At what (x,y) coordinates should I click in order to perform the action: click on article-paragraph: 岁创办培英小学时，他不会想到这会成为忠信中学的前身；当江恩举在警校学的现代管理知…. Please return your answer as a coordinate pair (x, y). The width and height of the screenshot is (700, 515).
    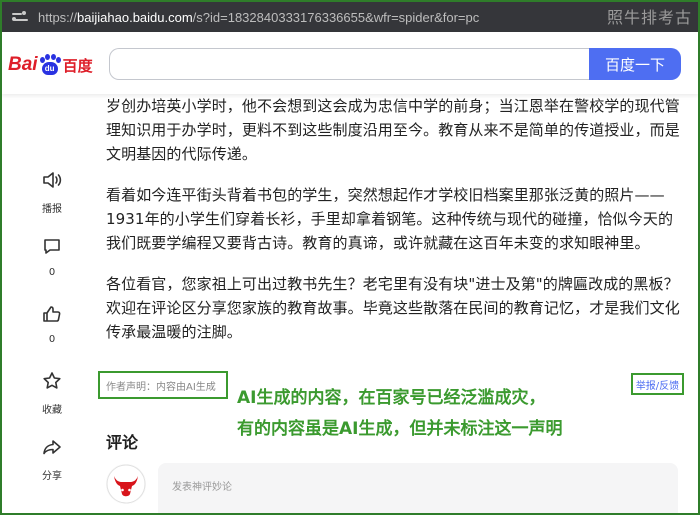
    Looking at the image, I should click on (393, 130).